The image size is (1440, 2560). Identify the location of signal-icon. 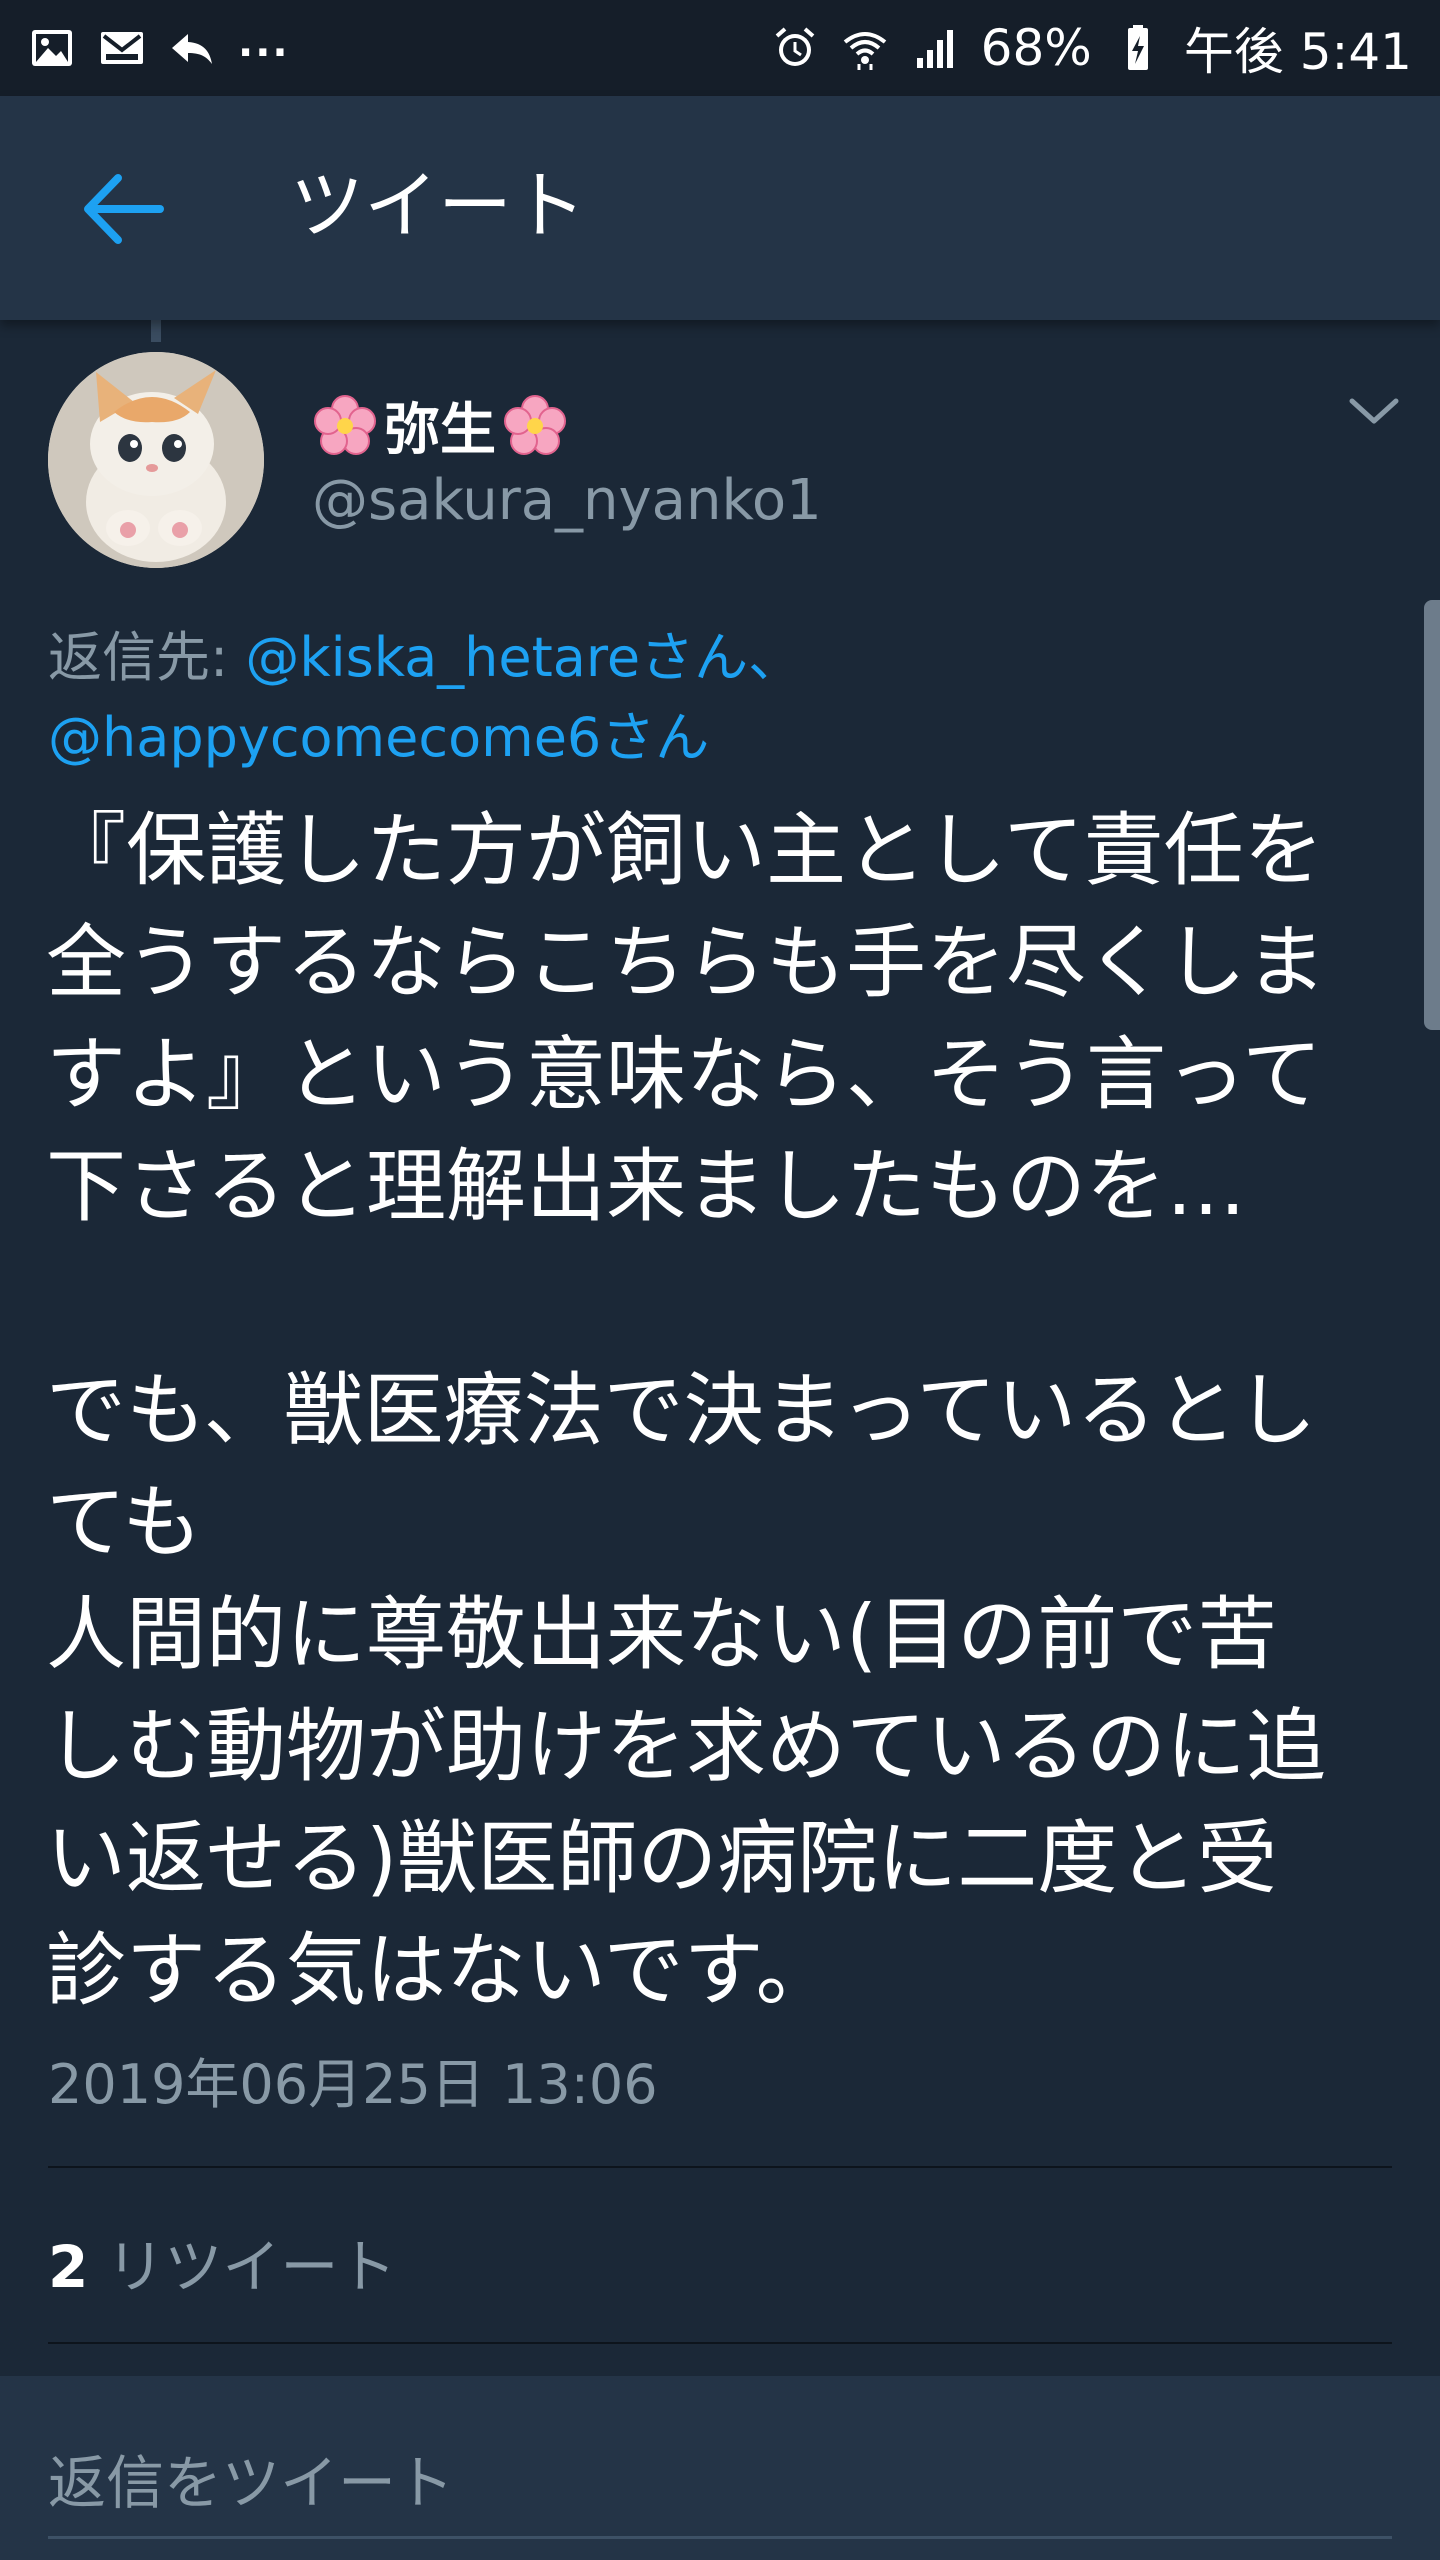
(935, 48).